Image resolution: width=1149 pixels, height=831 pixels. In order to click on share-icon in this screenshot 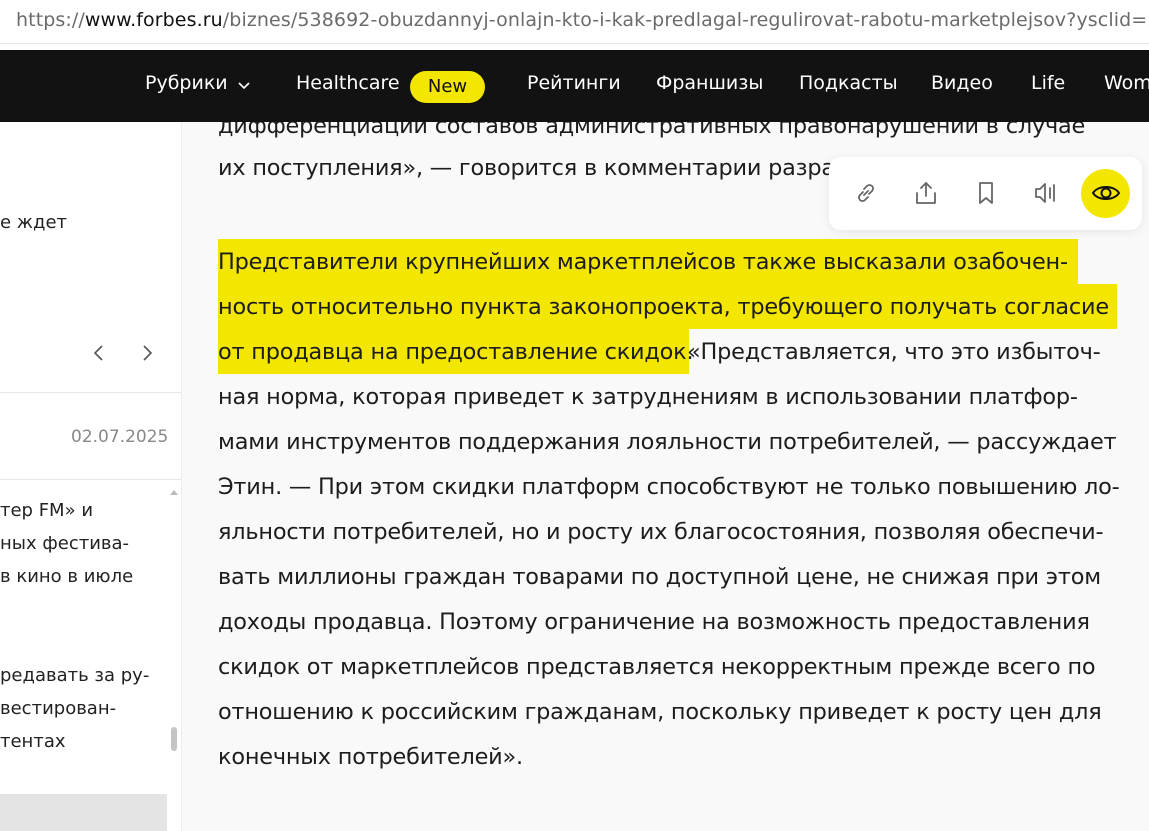, I will do `click(926, 193)`.